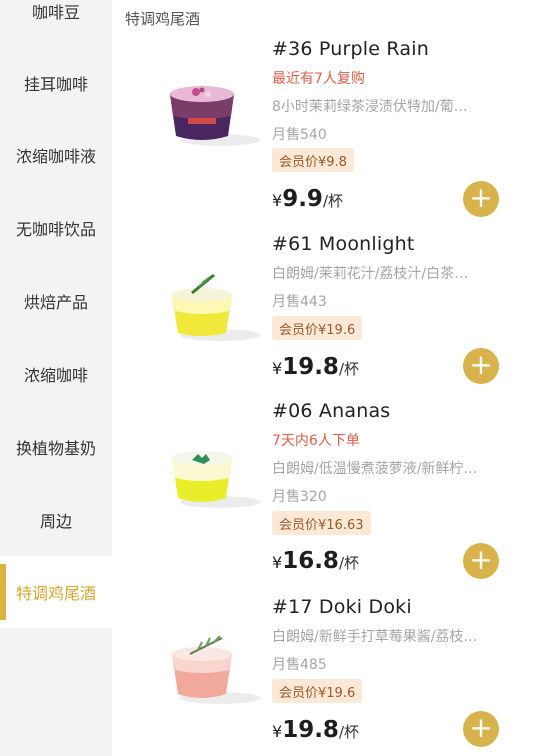 This screenshot has height=756, width=540. I want to click on sidebar-item-espresso-liquid: 浓缩咖啡液, so click(56, 155).